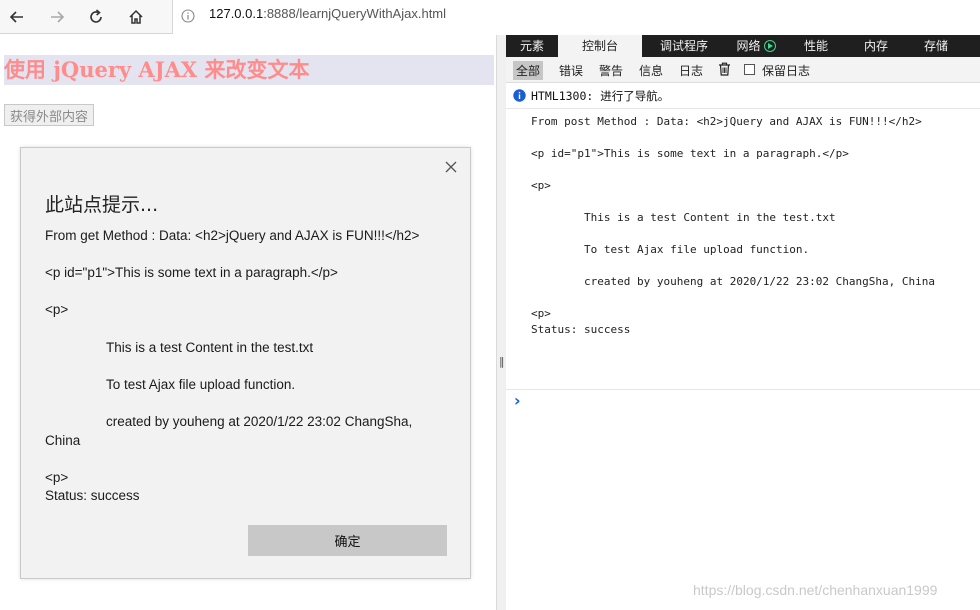  Describe the element at coordinates (576, 17) in the screenshot. I see `address-bar: 127.0.0.1:8888/learnjQueryWithAjax.html` at that location.